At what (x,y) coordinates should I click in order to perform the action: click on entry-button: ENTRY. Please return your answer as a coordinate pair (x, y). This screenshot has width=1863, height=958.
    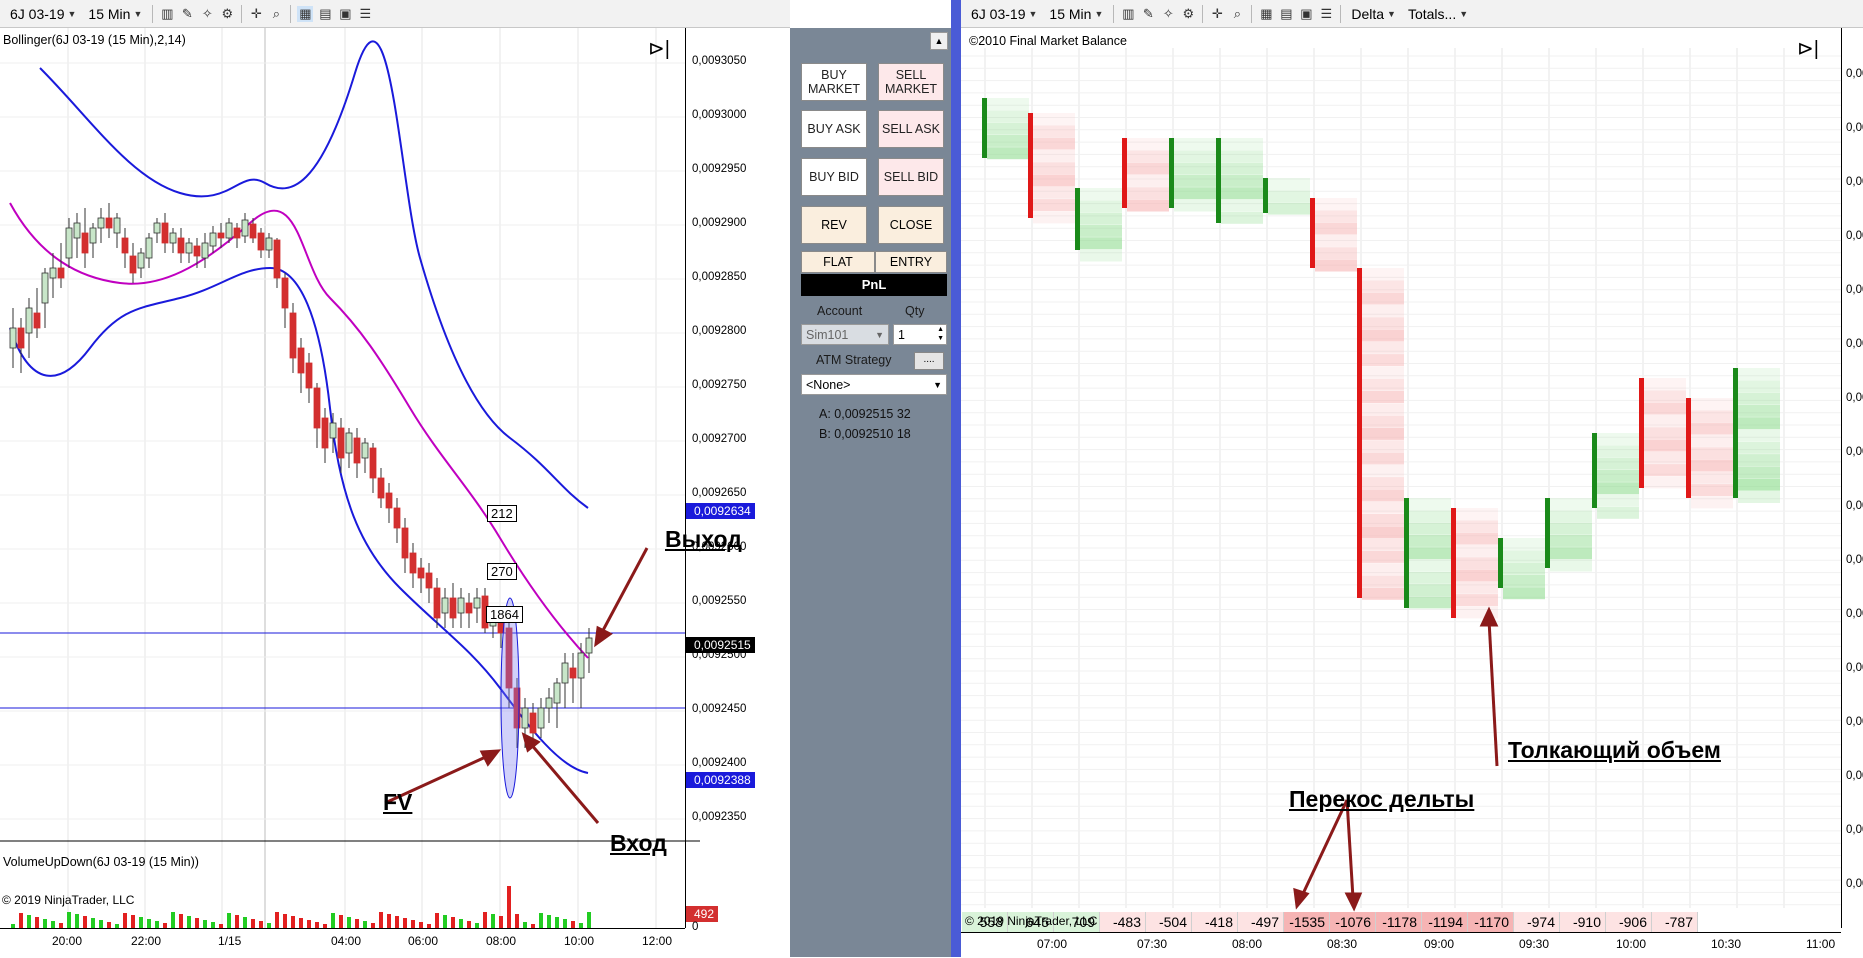
    Looking at the image, I should click on (911, 262).